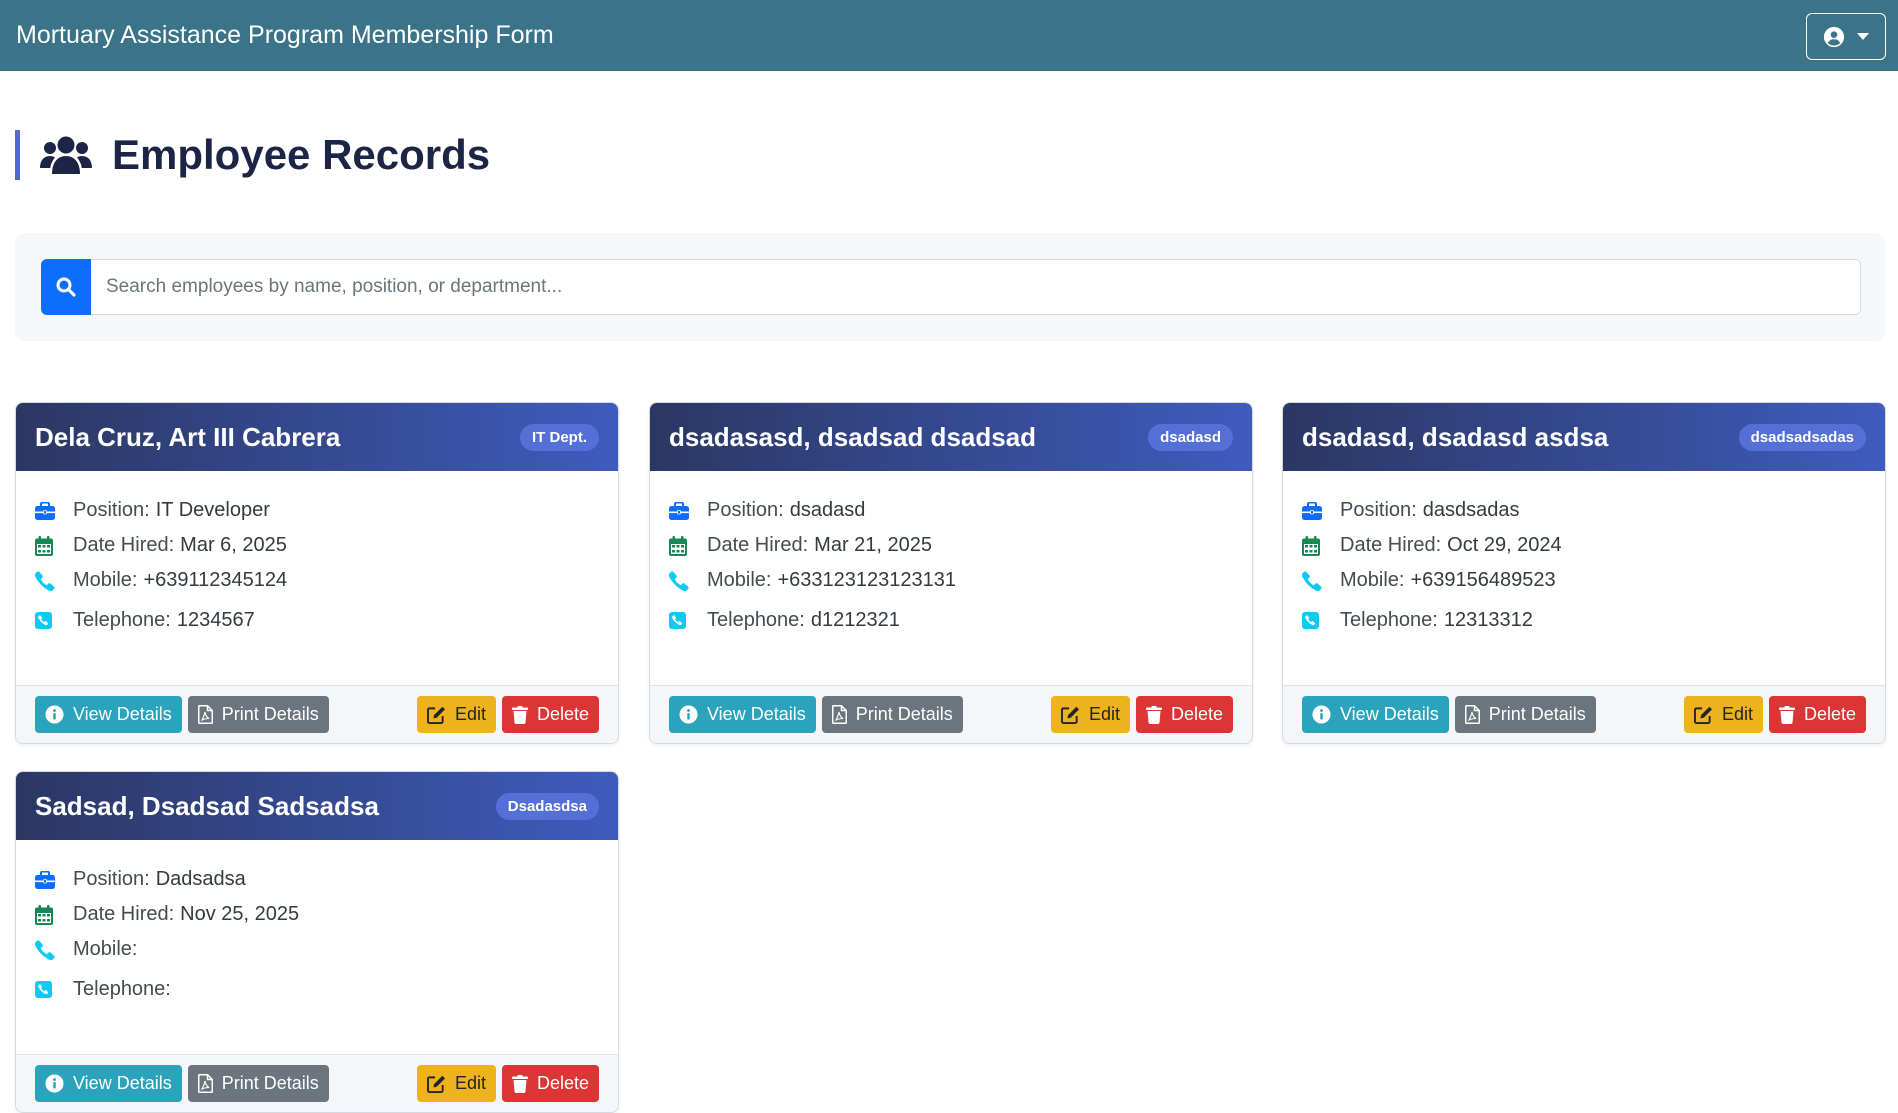 Image resolution: width=1898 pixels, height=1113 pixels. What do you see at coordinates (207, 805) in the screenshot?
I see `employee-name: Sadsad, Dsadsad Sadsadsa` at bounding box center [207, 805].